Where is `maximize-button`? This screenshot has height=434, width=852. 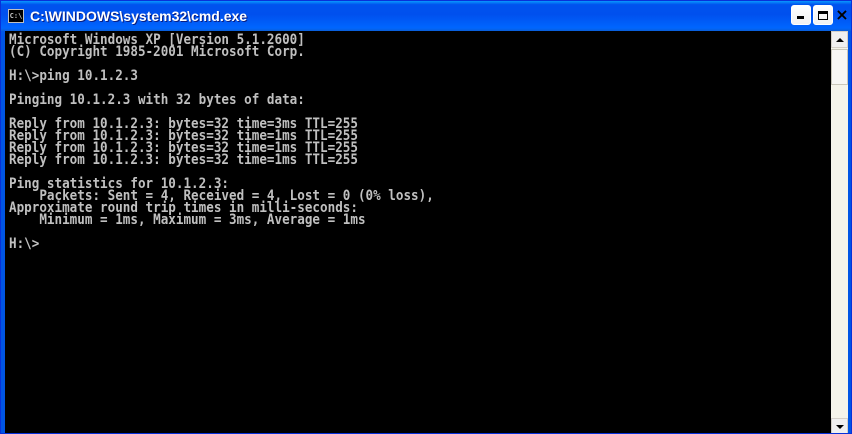 maximize-button is located at coordinates (823, 15).